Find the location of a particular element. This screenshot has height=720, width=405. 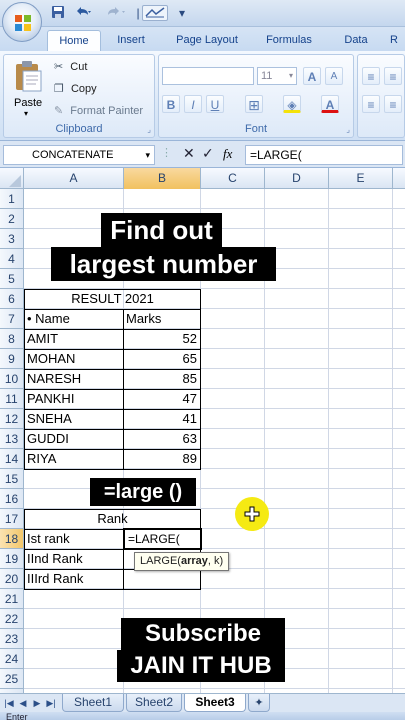

row-header-12: 12 is located at coordinates (12, 419).